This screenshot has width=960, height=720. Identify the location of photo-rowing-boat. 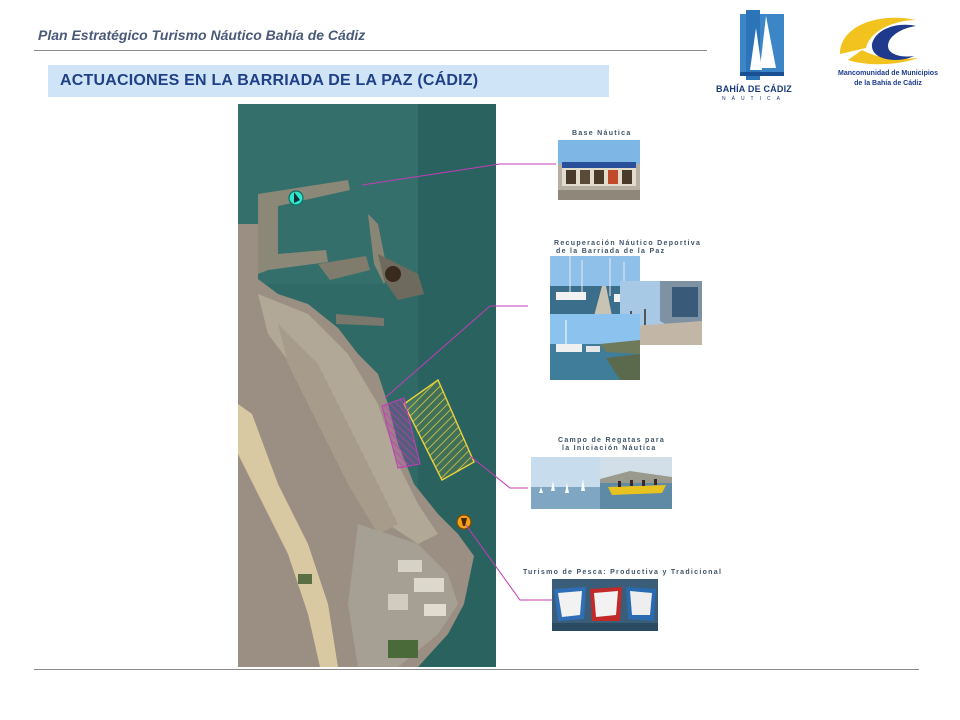
(636, 483).